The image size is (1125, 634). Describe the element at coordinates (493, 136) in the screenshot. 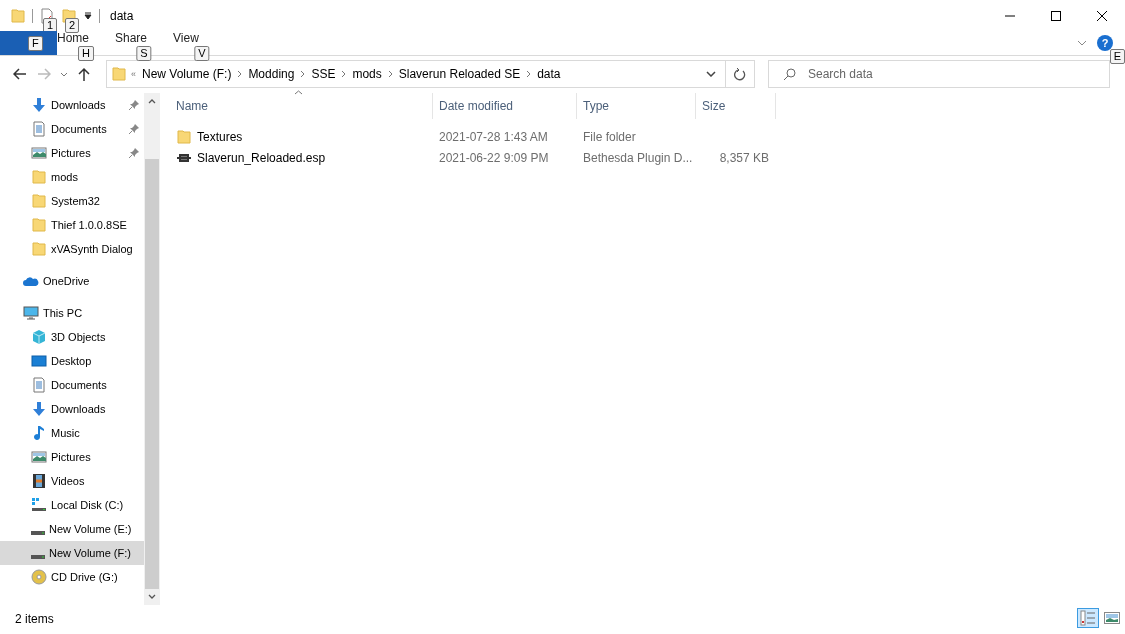

I see `date-cell-text: 2021-07-28 1:43 AM` at that location.